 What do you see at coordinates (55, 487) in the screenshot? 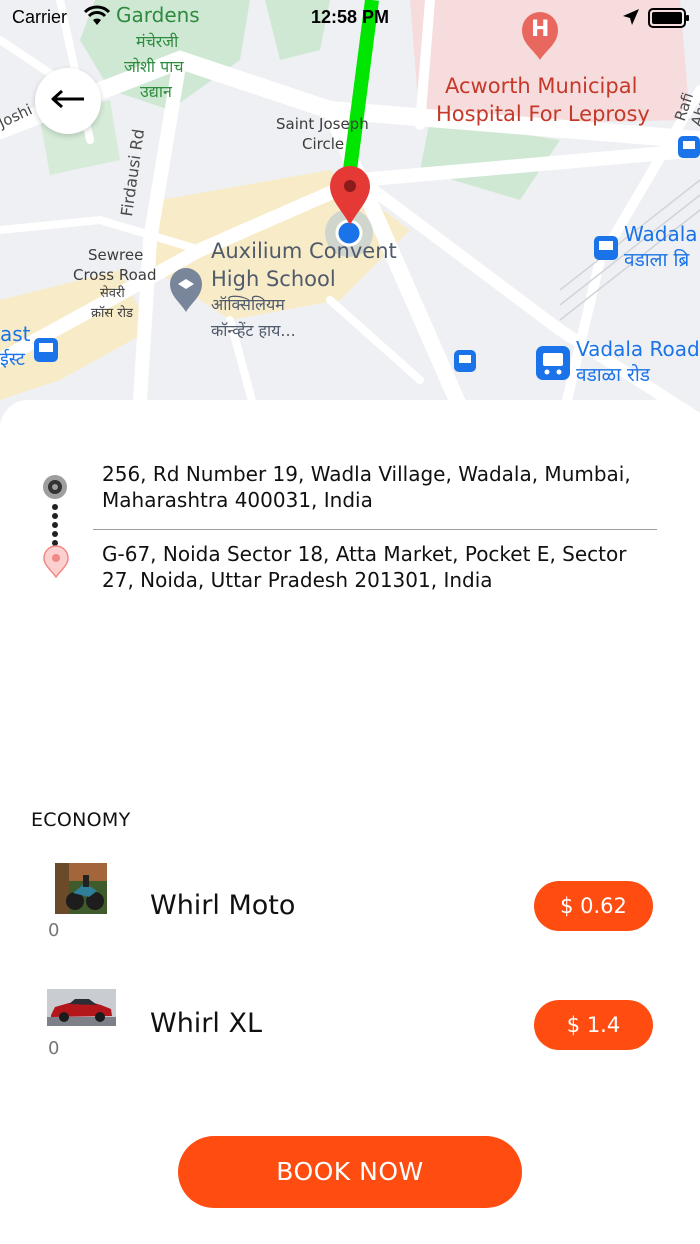
I see `pickup-dot-icon` at bounding box center [55, 487].